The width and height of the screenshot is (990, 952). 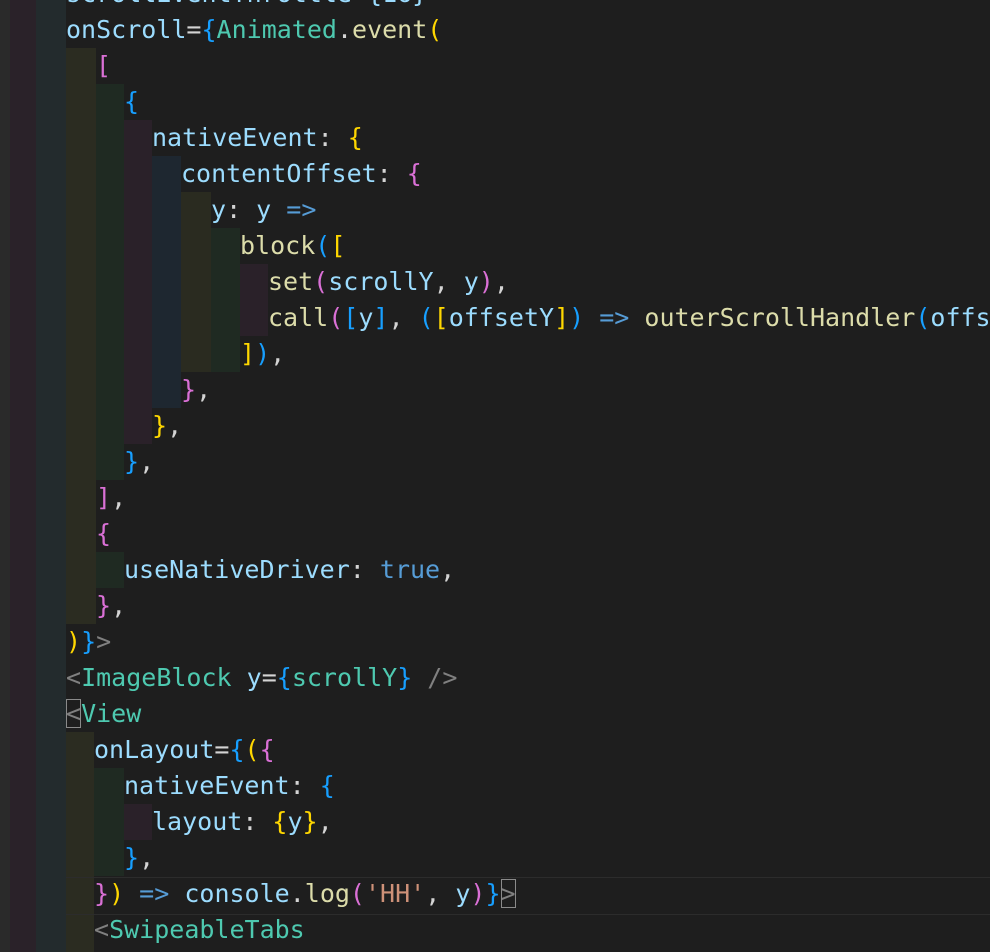 I want to click on code-line: useNativeDriver: true,, so click(x=227, y=570).